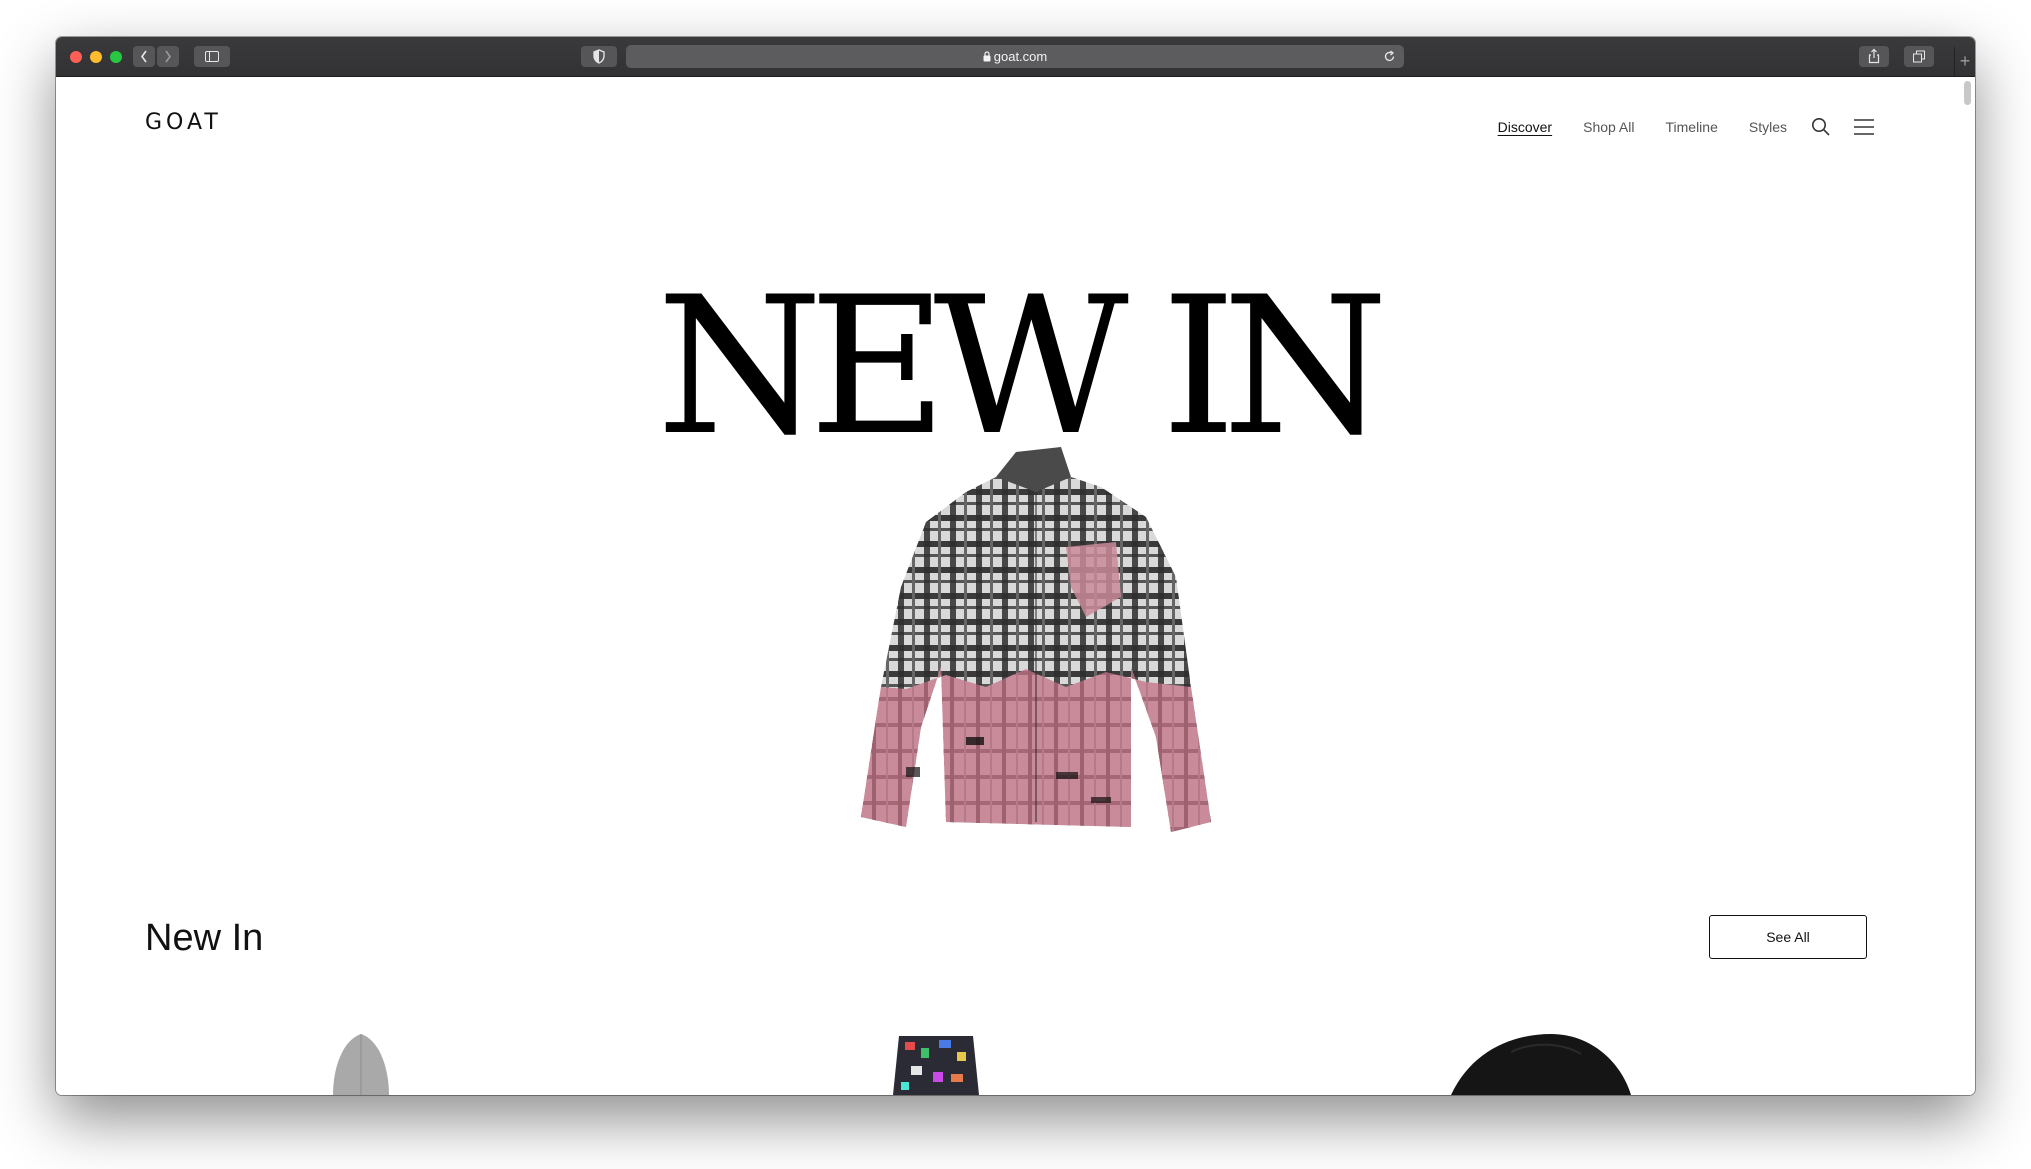 The height and width of the screenshot is (1169, 2031). Describe the element at coordinates (116, 57) in the screenshot. I see `zoom-window-button` at that location.